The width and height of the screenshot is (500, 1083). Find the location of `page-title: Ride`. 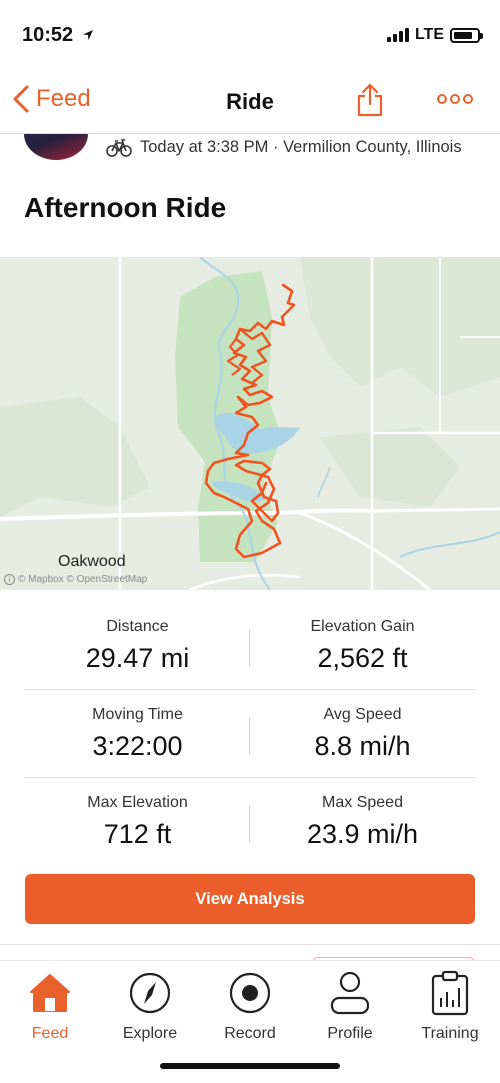

page-title: Ride is located at coordinates (250, 101).